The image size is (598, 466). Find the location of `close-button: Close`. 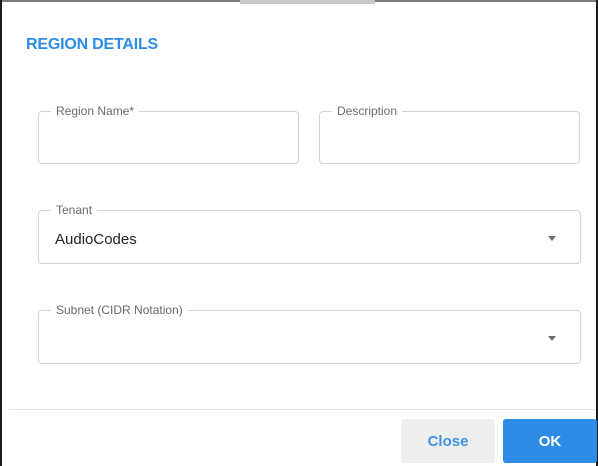

close-button: Close is located at coordinates (448, 441).